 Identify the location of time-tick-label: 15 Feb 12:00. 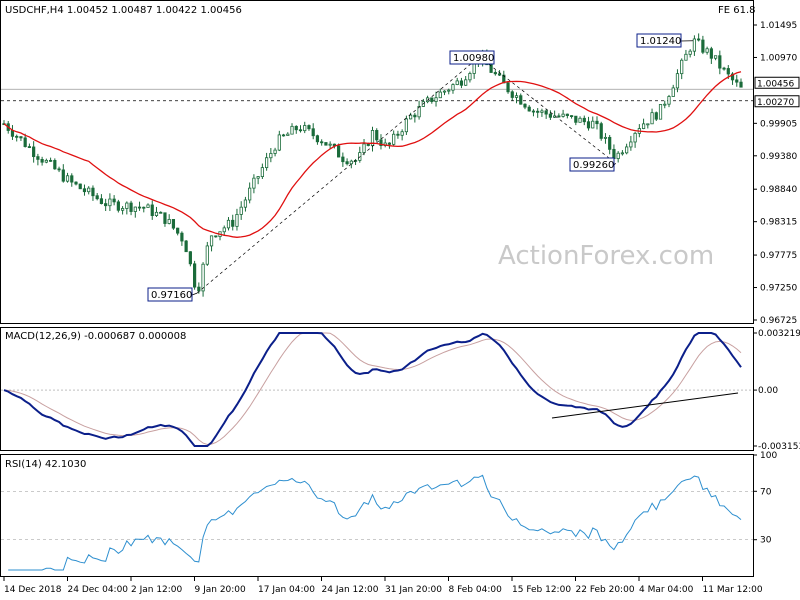
(541, 590).